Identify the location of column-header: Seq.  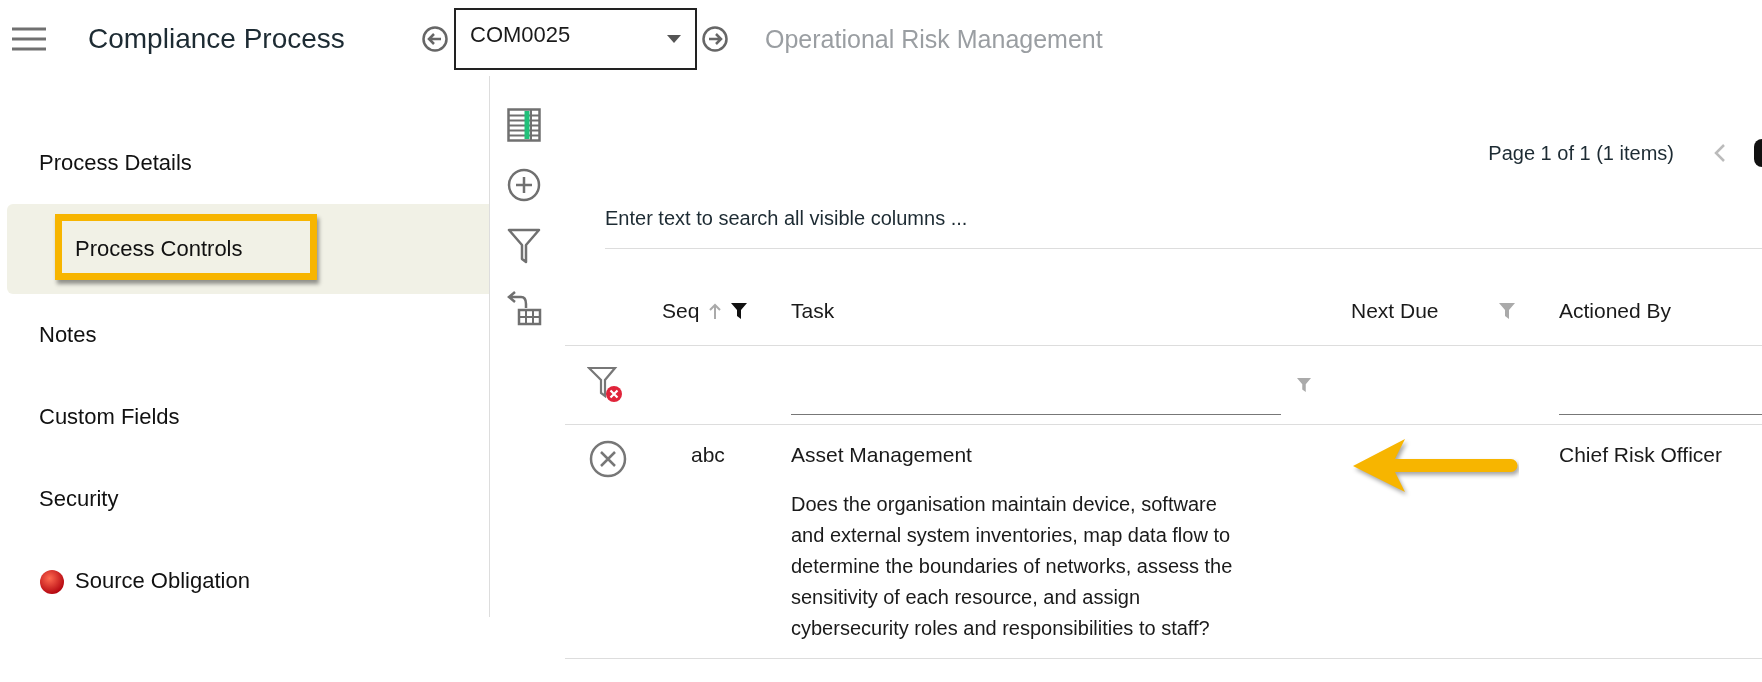
(681, 311).